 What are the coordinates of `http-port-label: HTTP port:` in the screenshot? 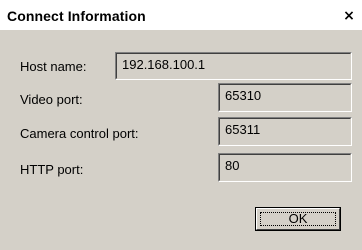 It's located at (52, 169).